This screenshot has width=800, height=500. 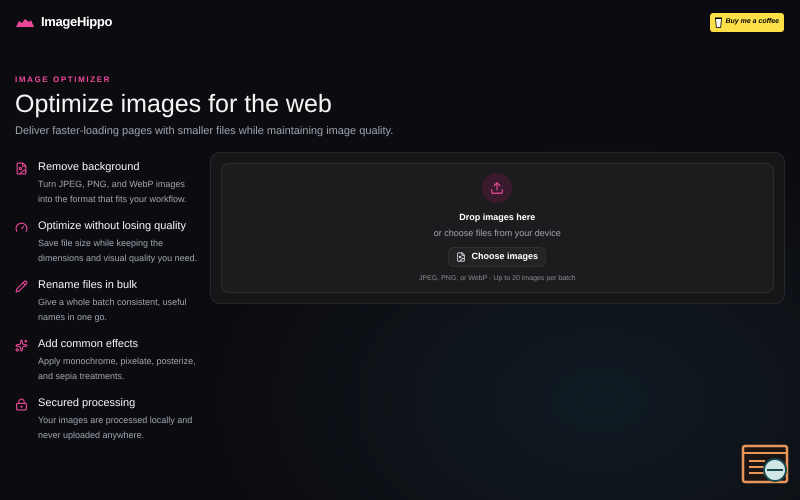 What do you see at coordinates (76, 22) in the screenshot?
I see `brand-name: ImageHippo` at bounding box center [76, 22].